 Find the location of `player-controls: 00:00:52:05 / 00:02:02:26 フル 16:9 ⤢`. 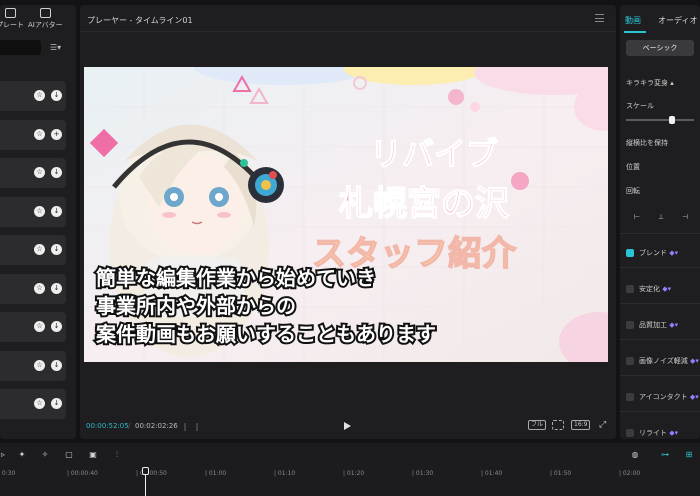

player-controls: 00:00:52:05 / 00:02:02:26 フル 16:9 ⤢ is located at coordinates (348, 428).